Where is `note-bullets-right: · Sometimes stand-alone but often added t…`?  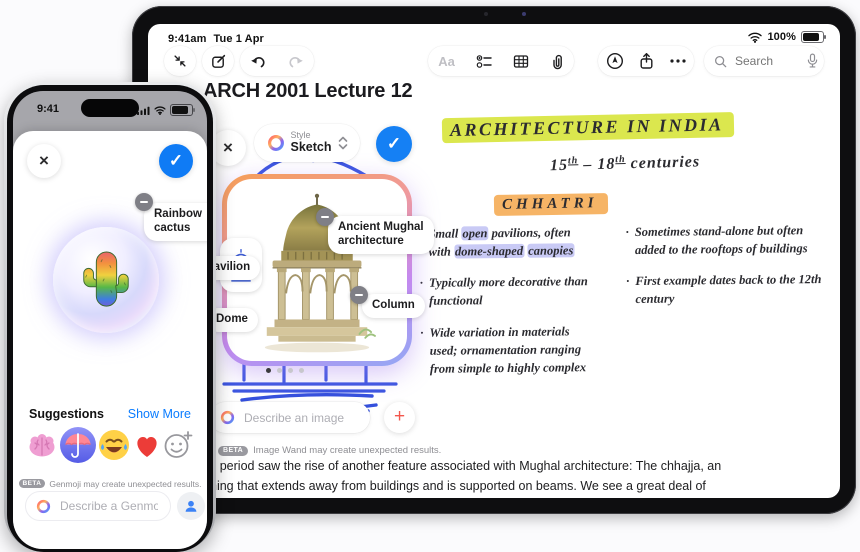
note-bullets-right: · Sometimes stand-alone but often added t… is located at coordinates (729, 265).